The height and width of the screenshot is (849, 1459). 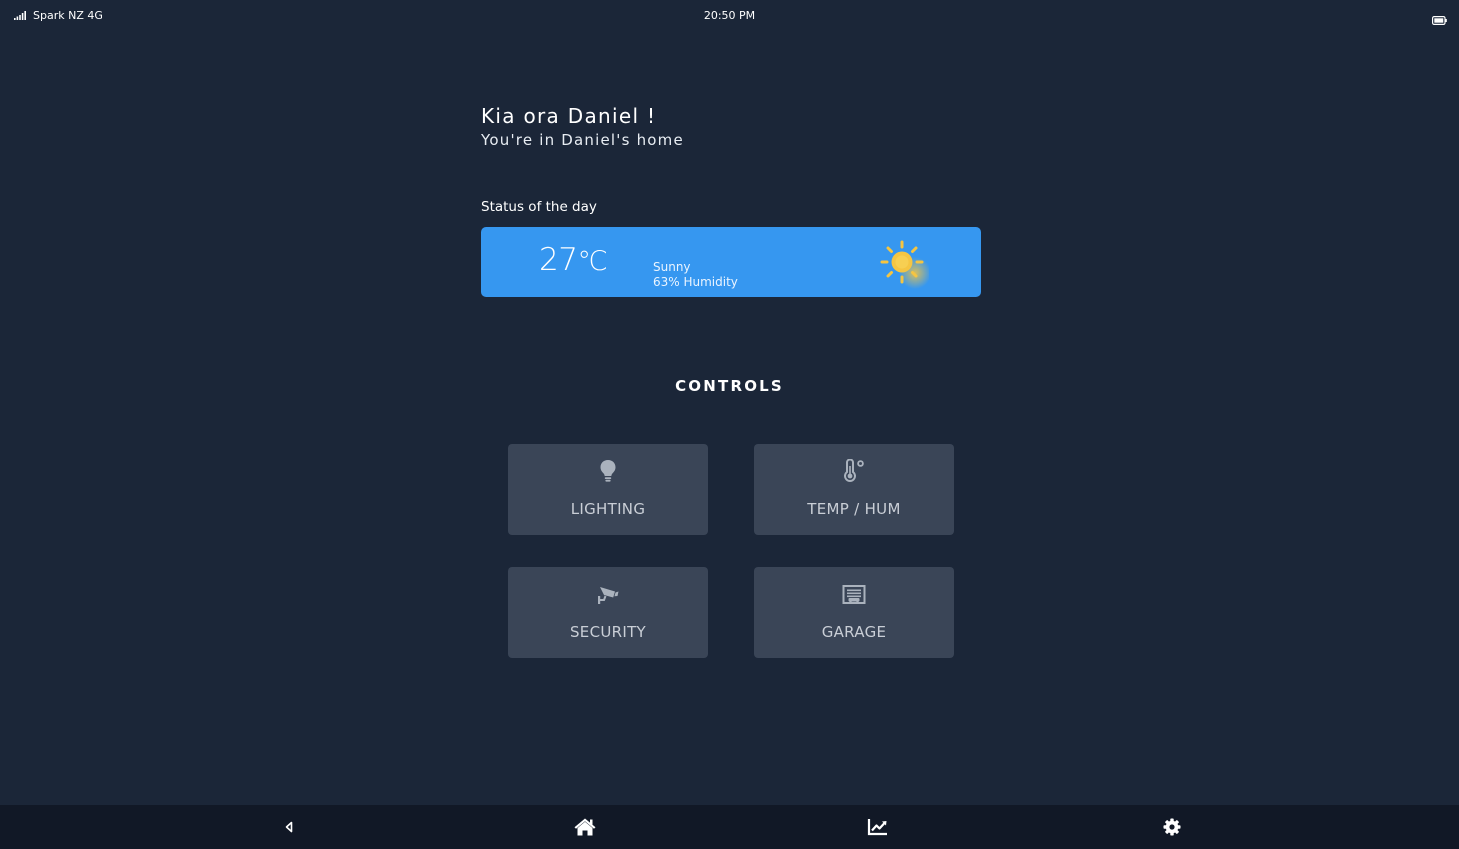 I want to click on temperature-value: 27, so click(x=558, y=260).